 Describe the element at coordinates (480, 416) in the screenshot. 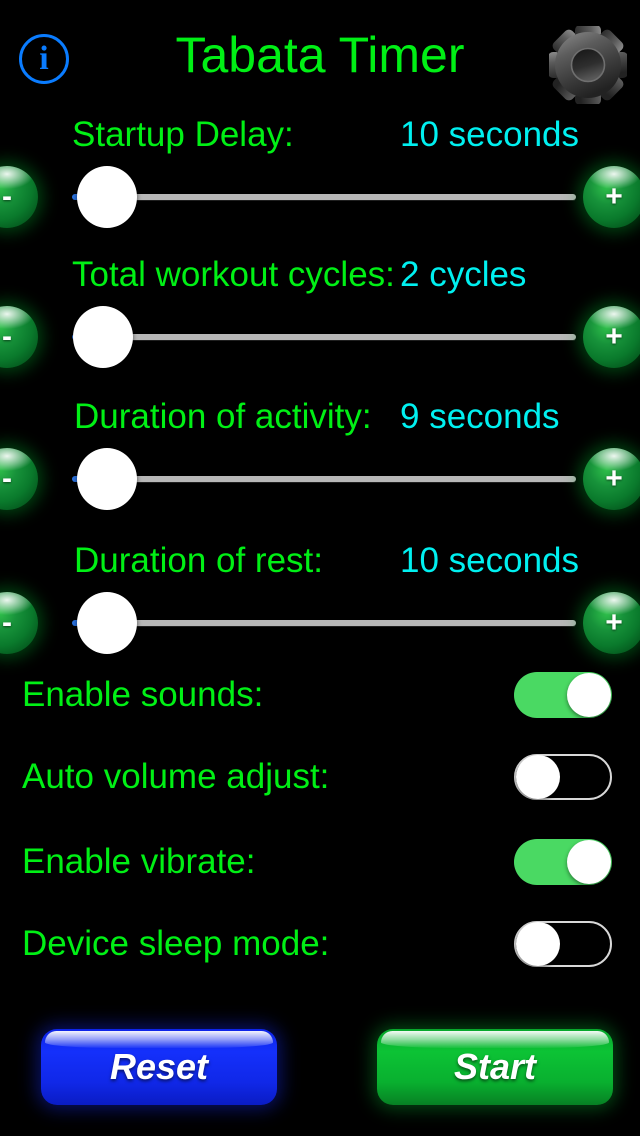

I see `slider-value: 9 seconds` at that location.